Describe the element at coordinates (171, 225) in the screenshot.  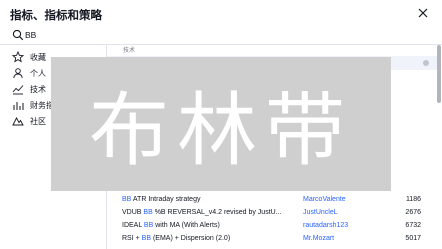
I see `script-name: IDEAL BB with MA (With Alerts)` at that location.